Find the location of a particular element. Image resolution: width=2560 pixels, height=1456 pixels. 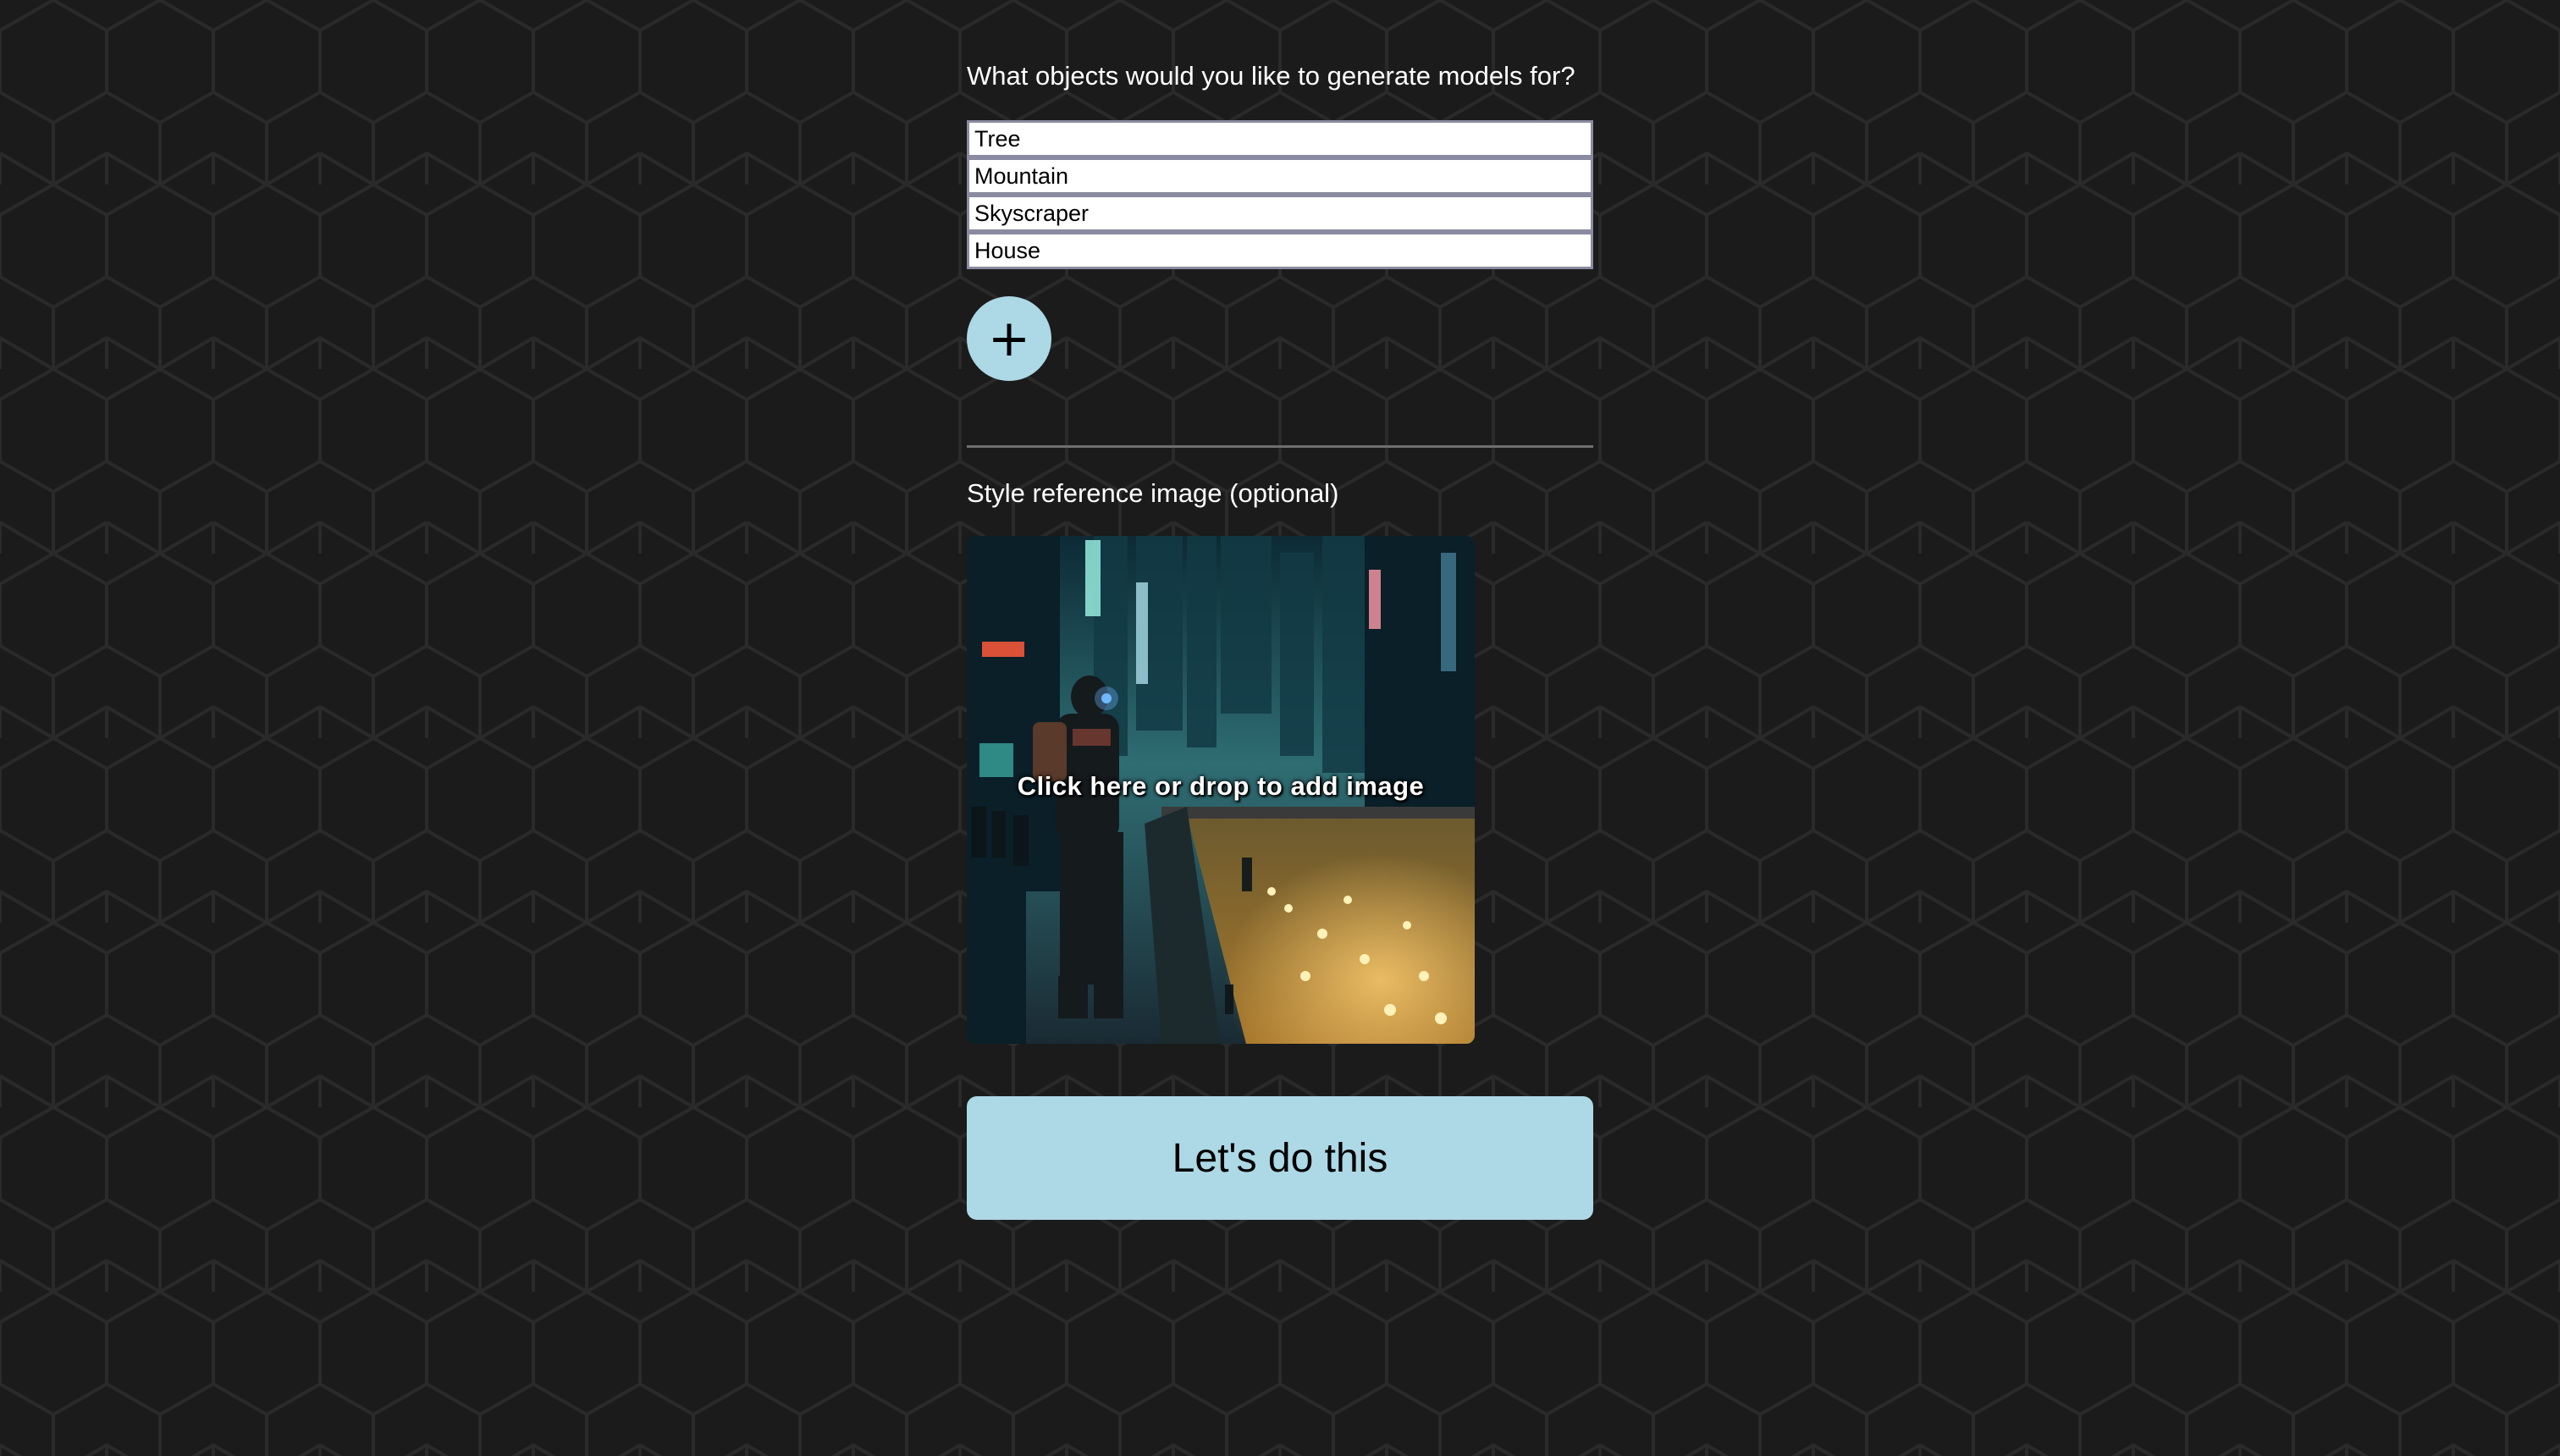

dropzone-instruction-text: Click here or drop to add image is located at coordinates (1221, 786).